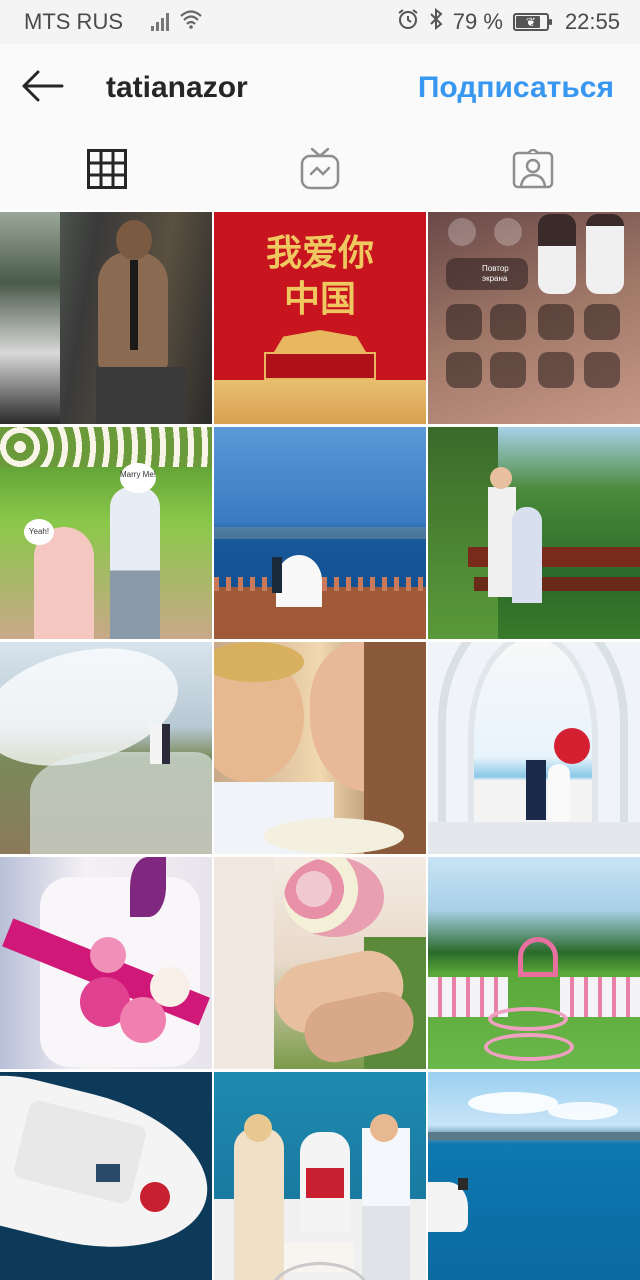 This screenshot has width=640, height=1280. Describe the element at coordinates (495, 273) in the screenshot. I see `screen-mirror-label: Повтор экрана` at that location.